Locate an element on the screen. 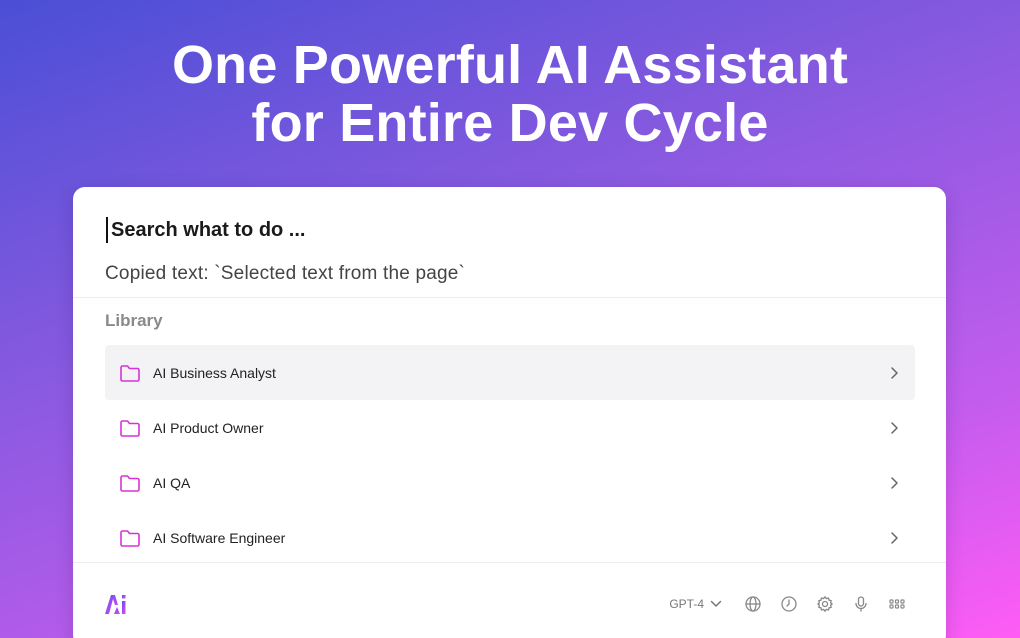 This screenshot has height=638, width=1020. model-select: GPT-4 is located at coordinates (695, 604).